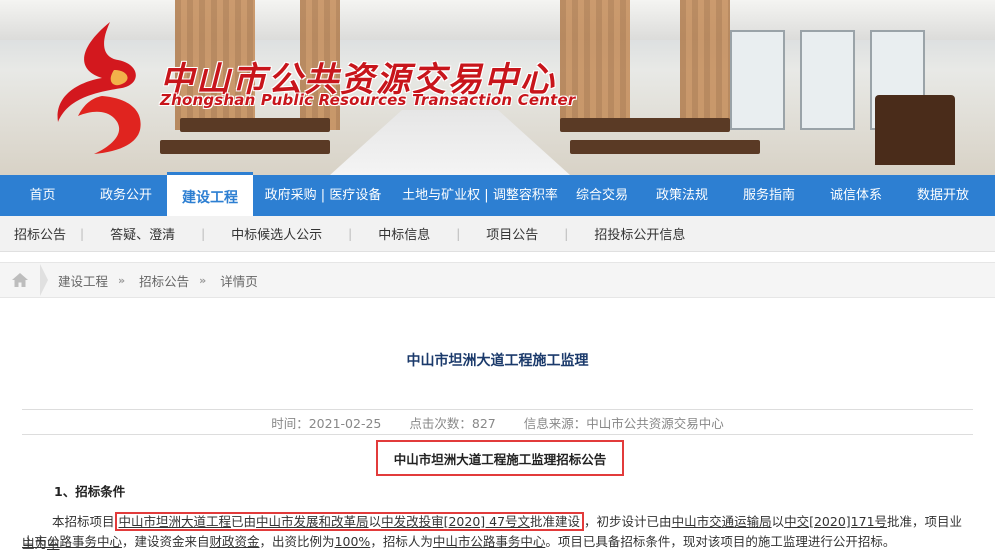 The image size is (995, 558). What do you see at coordinates (497, 422) in the screenshot?
I see `article-meta: 时间：2021-02-25 点击次数：827 信息来源：中山市公共资源交易中心` at bounding box center [497, 422].